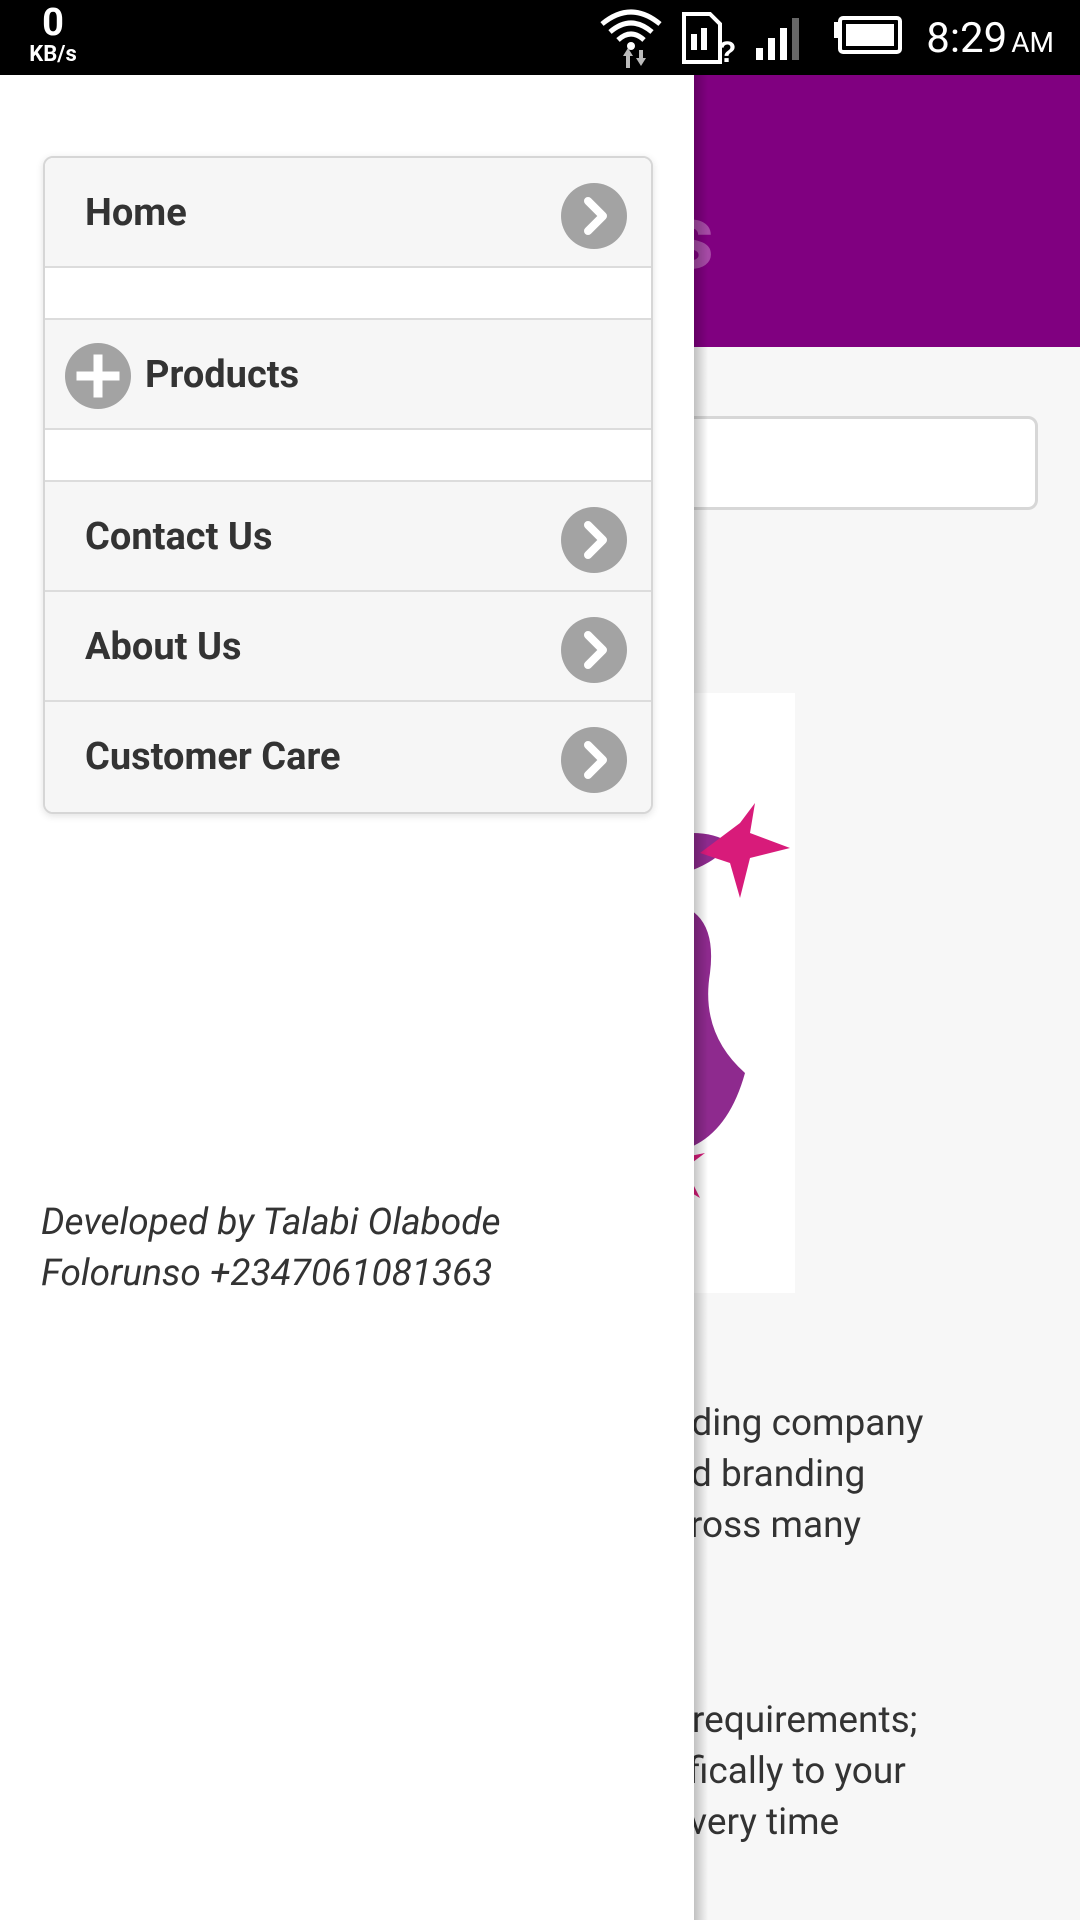  I want to click on menu-item-about-us: About Us, so click(348, 647).